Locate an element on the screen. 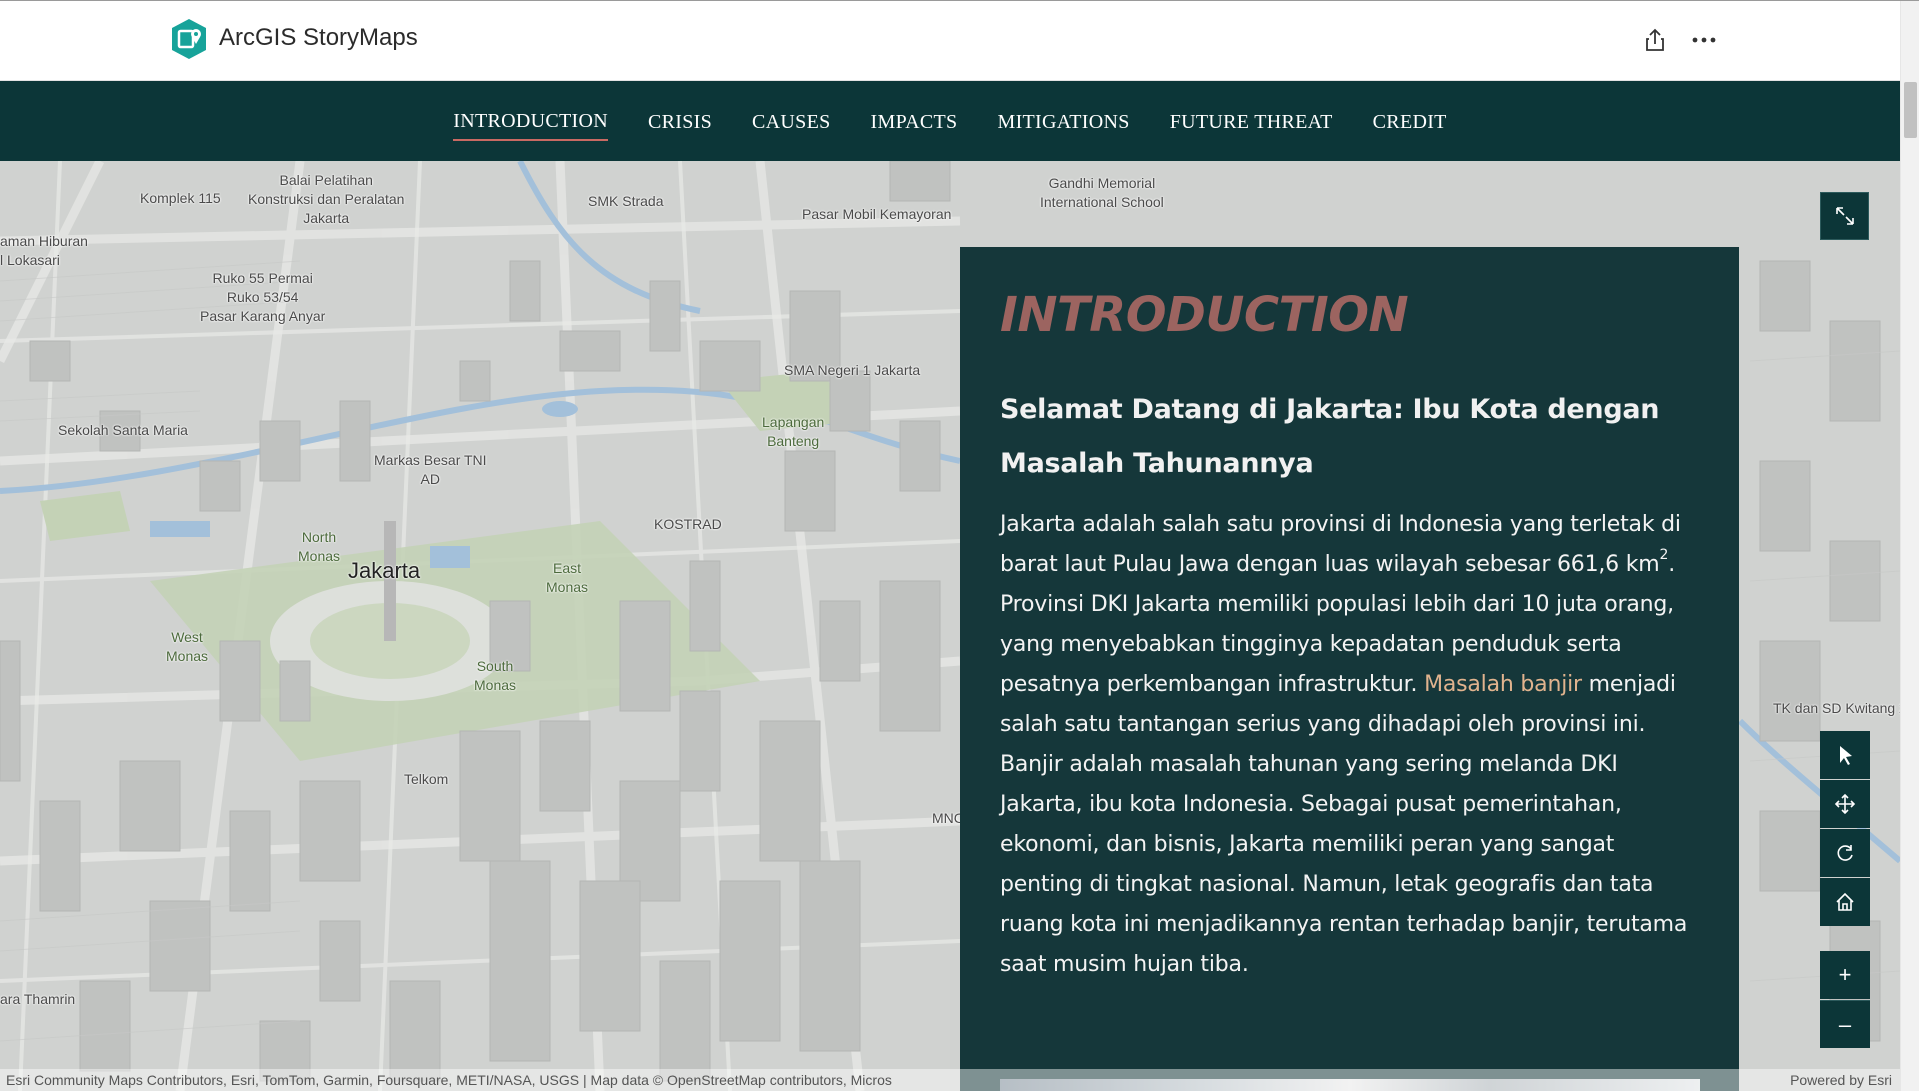 The height and width of the screenshot is (1091, 1919). zoom-out-button: – is located at coordinates (1845, 1024).